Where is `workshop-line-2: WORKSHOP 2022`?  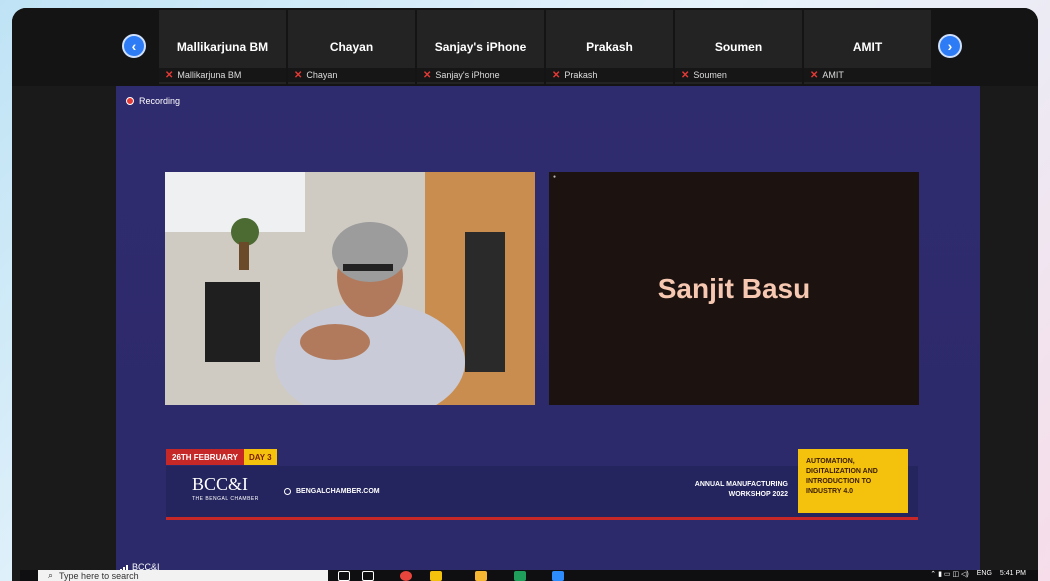 workshop-line-2: WORKSHOP 2022 is located at coordinates (758, 494).